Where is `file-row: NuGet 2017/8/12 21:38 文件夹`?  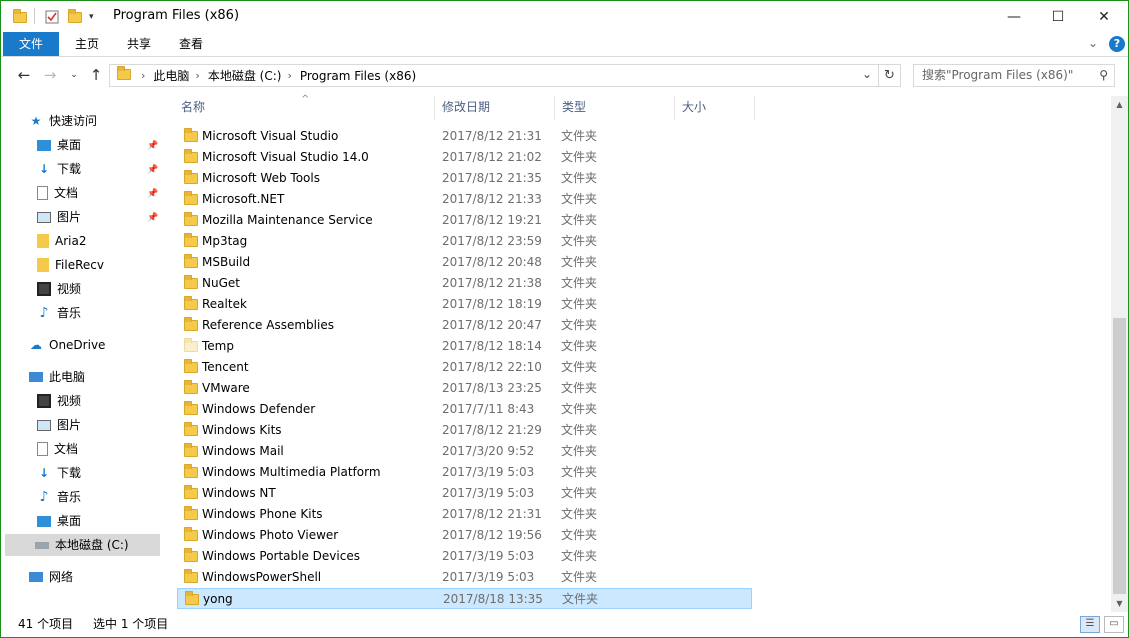
file-row: NuGet 2017/8/12 21:38 文件夹 is located at coordinates (464, 283).